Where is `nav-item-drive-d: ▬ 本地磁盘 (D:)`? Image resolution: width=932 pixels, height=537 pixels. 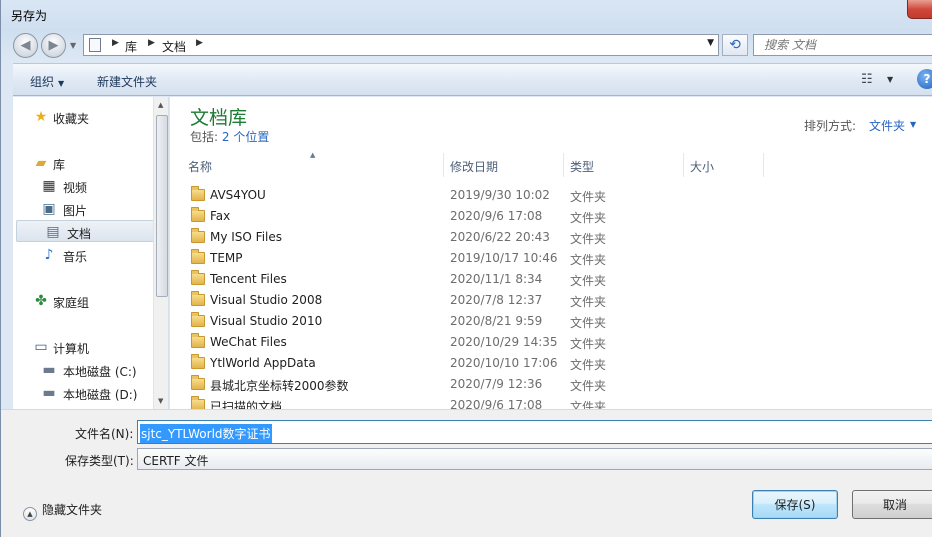 nav-item-drive-d: ▬ 本地磁盘 (D:) is located at coordinates (83, 393).